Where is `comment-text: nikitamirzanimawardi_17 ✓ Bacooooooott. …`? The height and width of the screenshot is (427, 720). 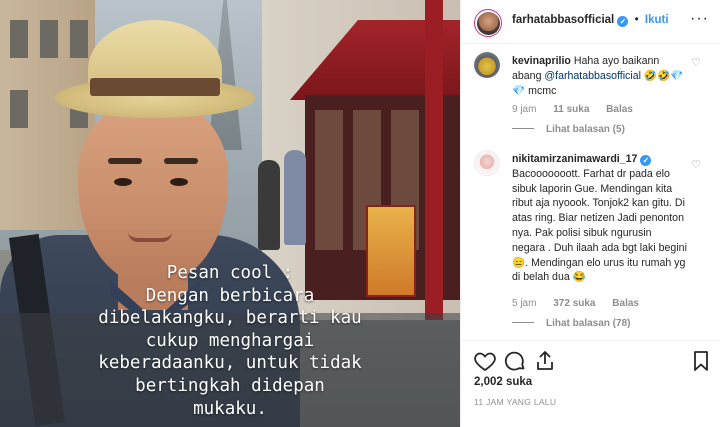 comment-text: nikitamirzanimawardi_17 ✓ Bacooooooott. … is located at coordinates (599, 218).